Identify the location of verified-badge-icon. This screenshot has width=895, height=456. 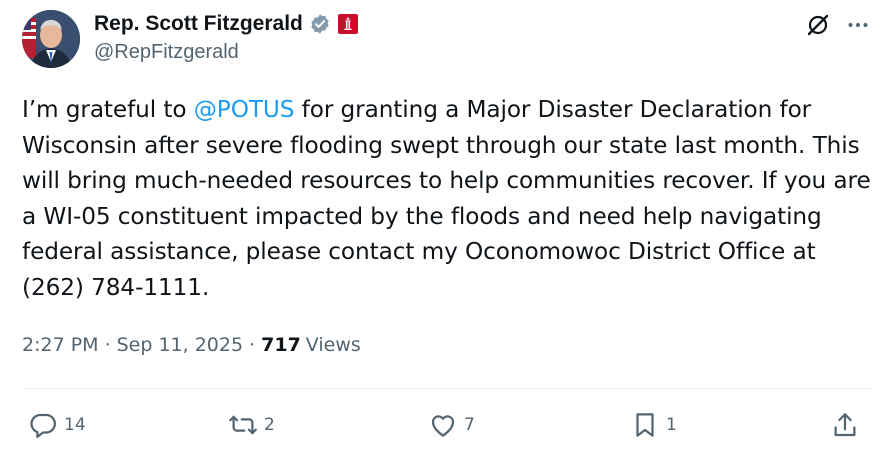
(320, 24).